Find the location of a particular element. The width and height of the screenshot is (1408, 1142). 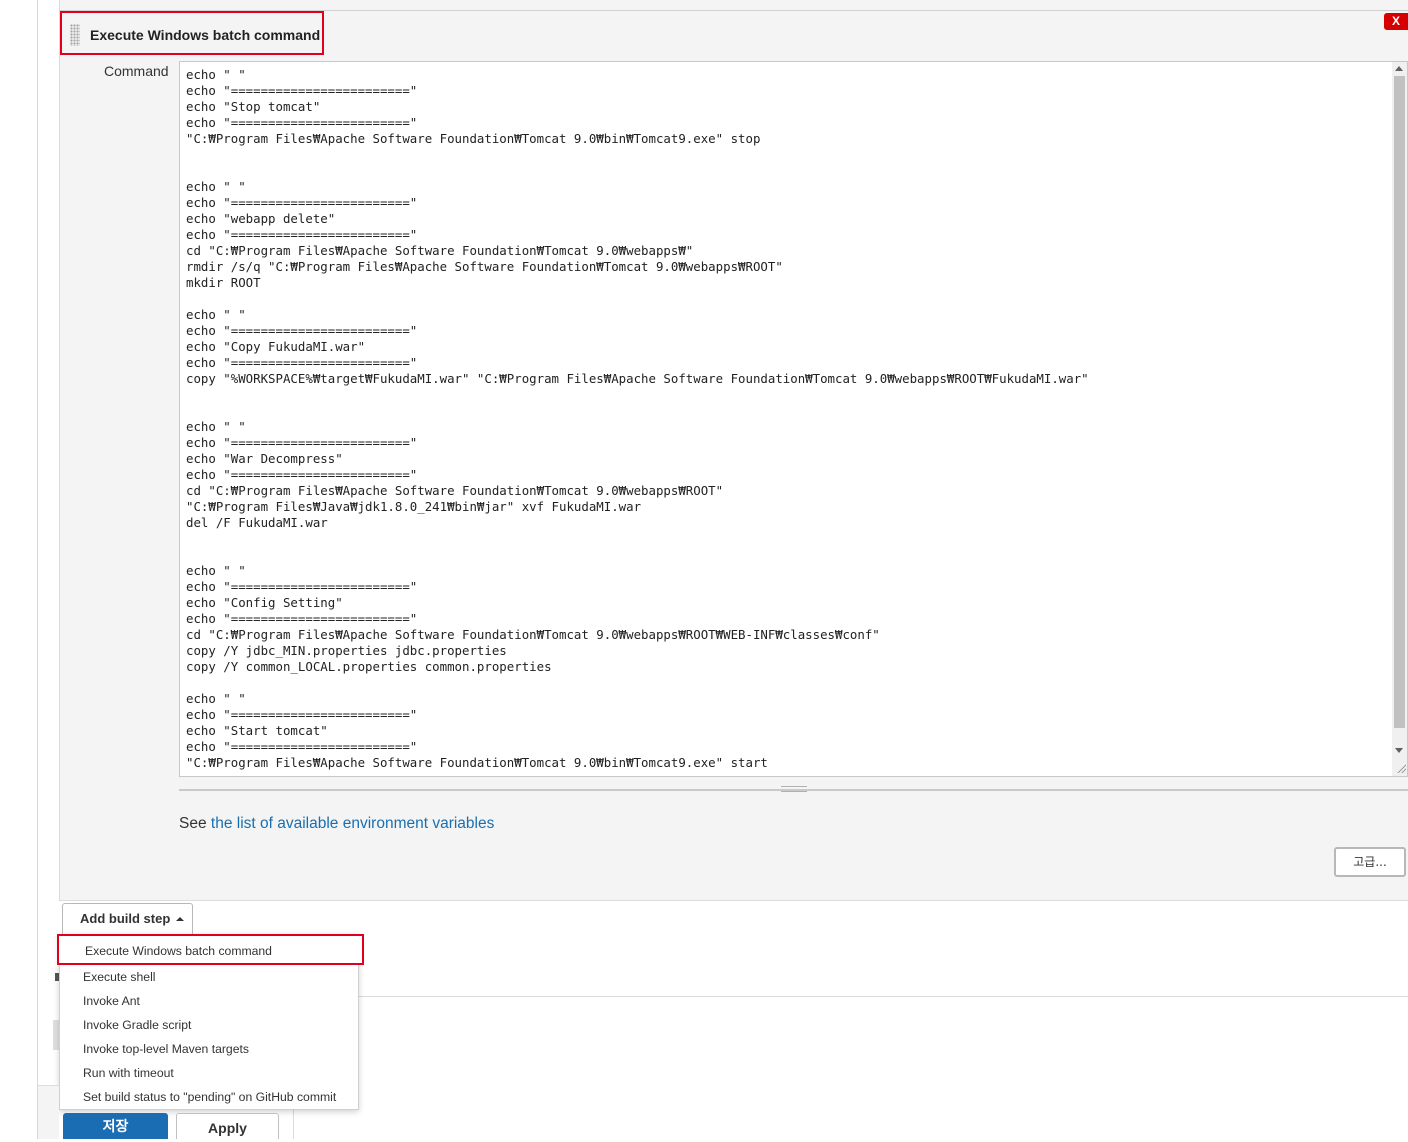

scroll-down-icon is located at coordinates (1399, 750).